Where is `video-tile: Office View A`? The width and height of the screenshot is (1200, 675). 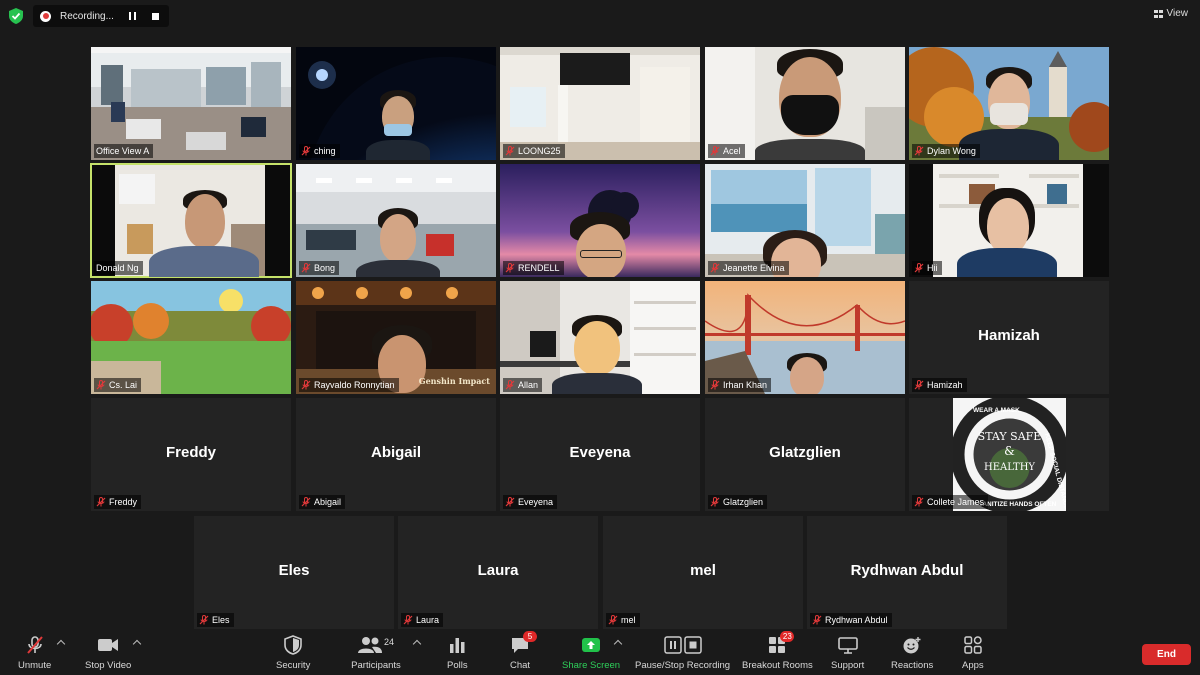 video-tile: Office View A is located at coordinates (191, 103).